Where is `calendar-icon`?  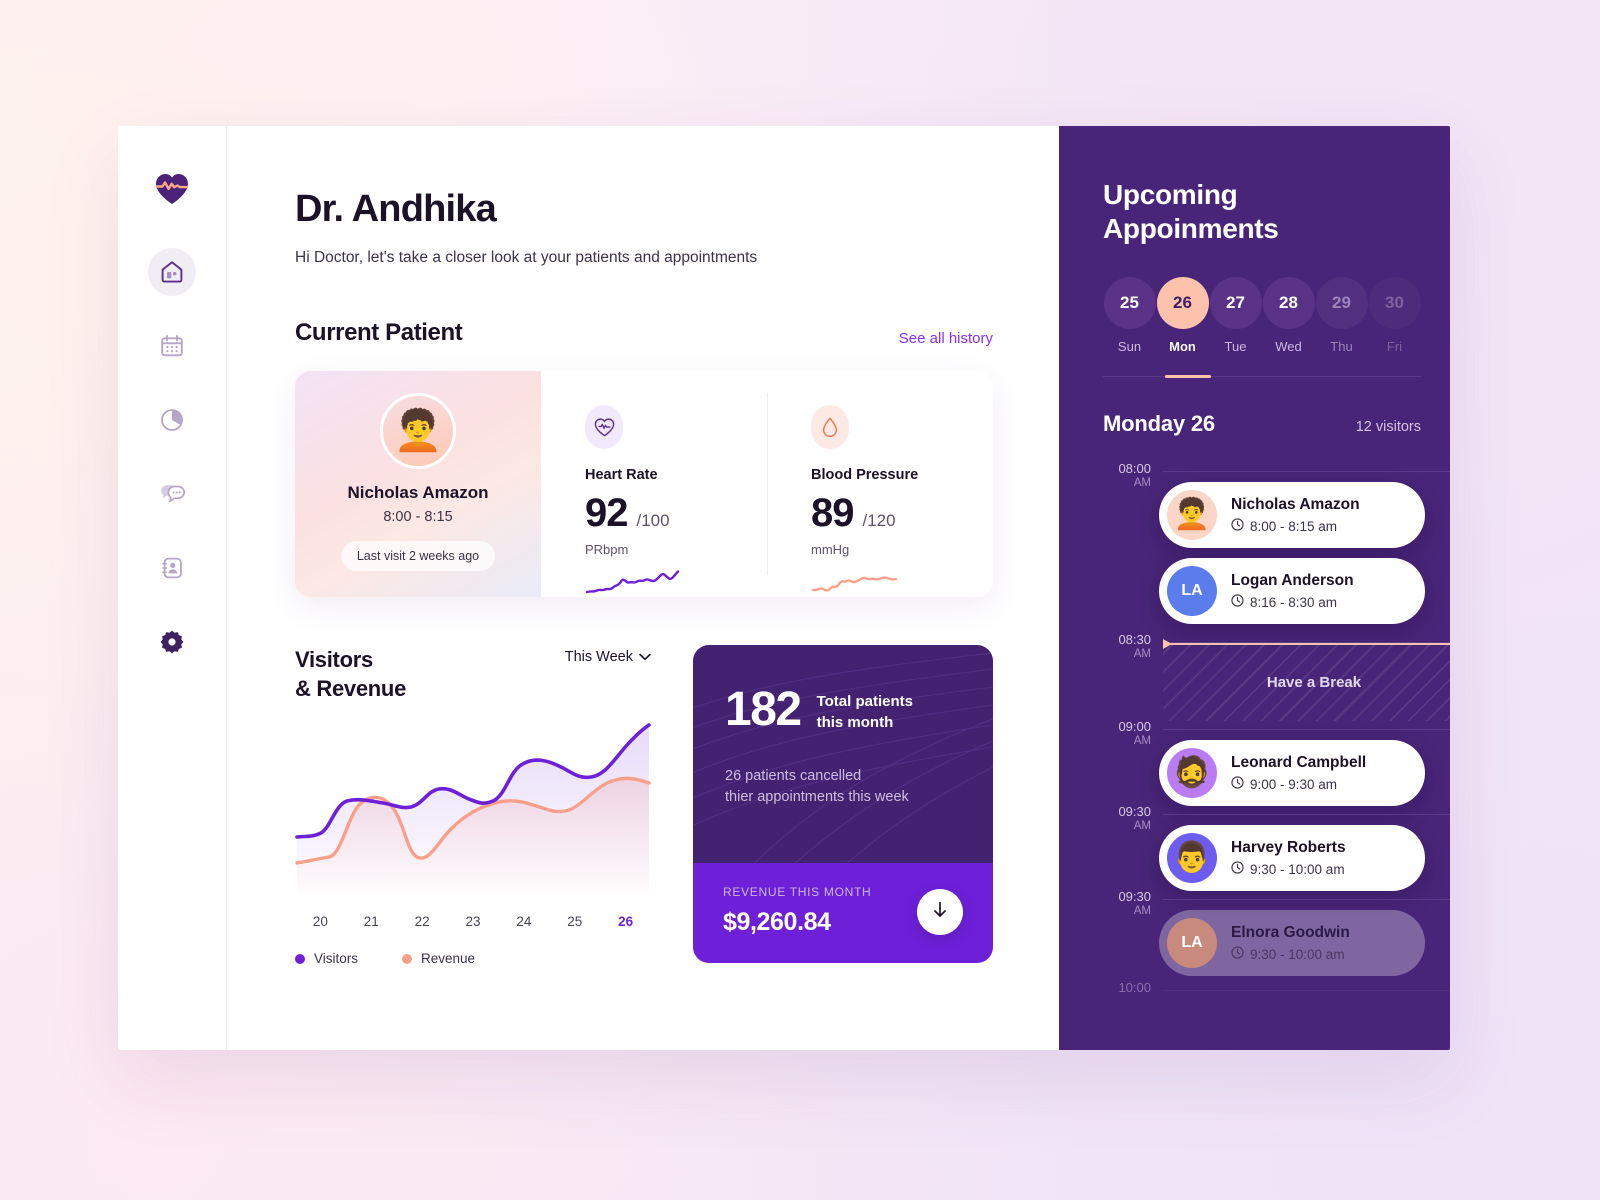
calendar-icon is located at coordinates (172, 346).